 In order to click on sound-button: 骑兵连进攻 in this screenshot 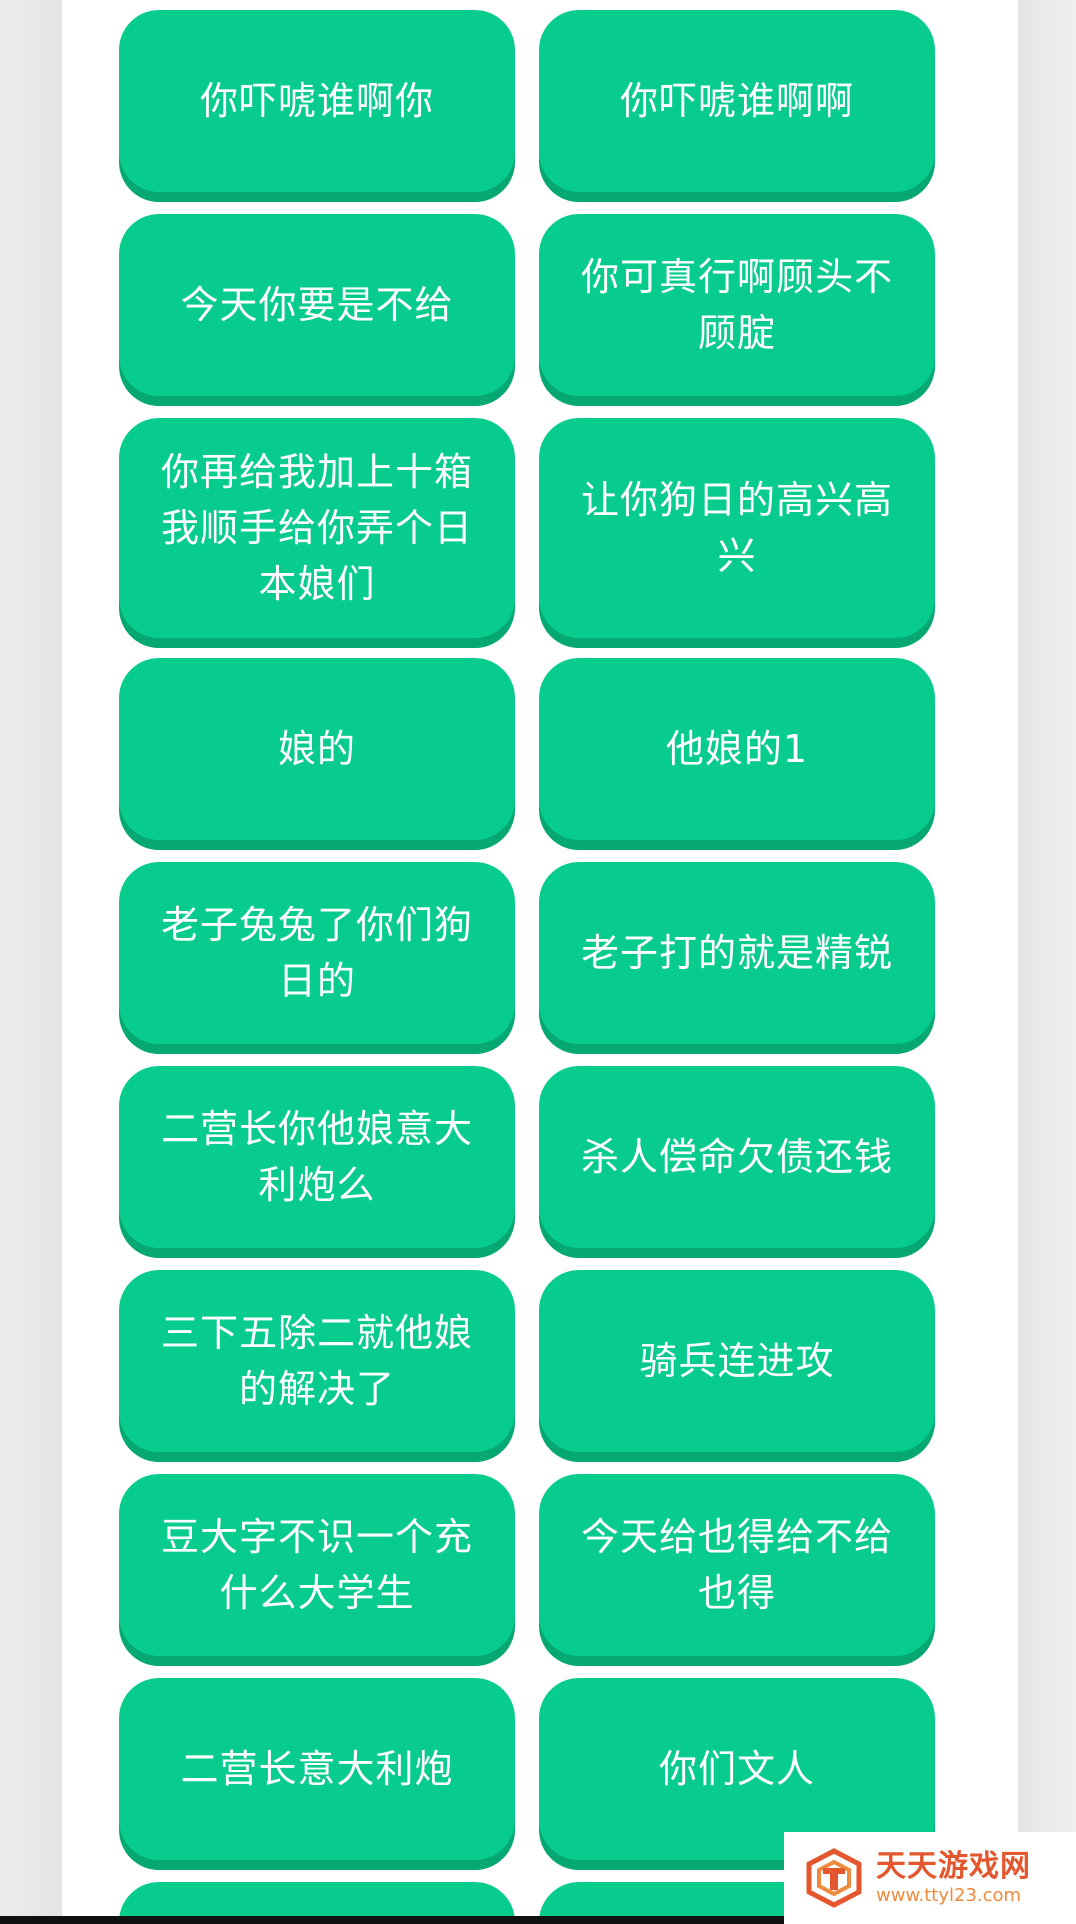, I will do `click(737, 1361)`.